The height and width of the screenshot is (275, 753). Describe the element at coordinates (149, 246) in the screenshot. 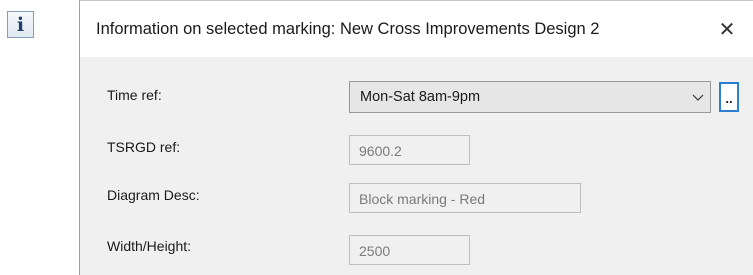

I see `width-height-label: Width/Height:` at that location.